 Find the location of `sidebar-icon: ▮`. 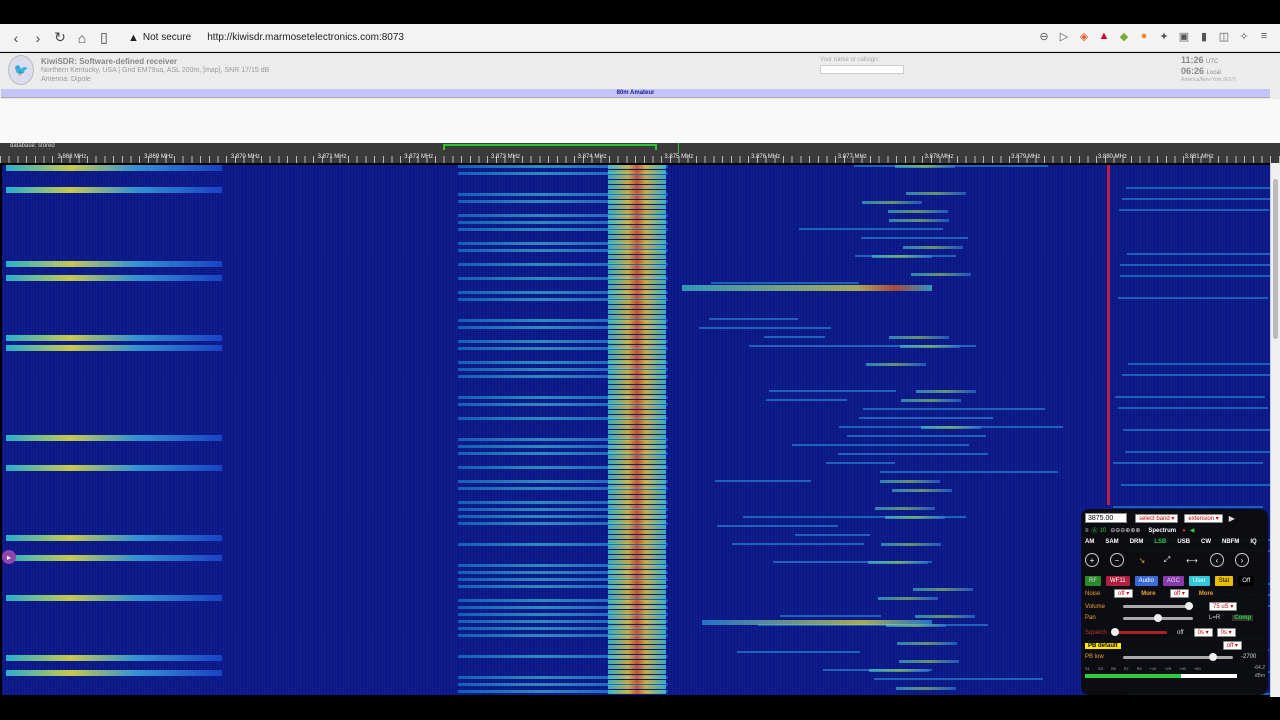

sidebar-icon: ▮ is located at coordinates (1204, 36).